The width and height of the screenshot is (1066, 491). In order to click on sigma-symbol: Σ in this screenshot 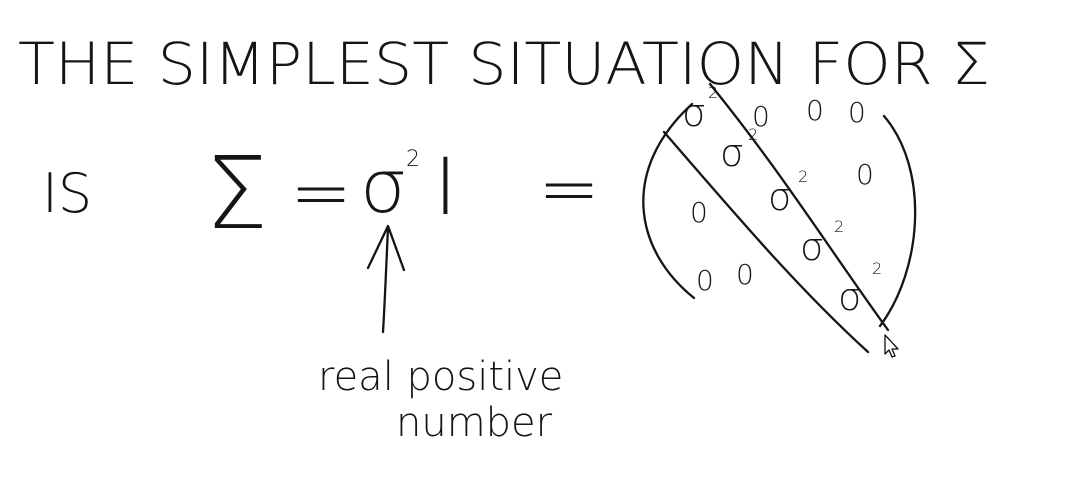, I will do `click(236, 193)`.